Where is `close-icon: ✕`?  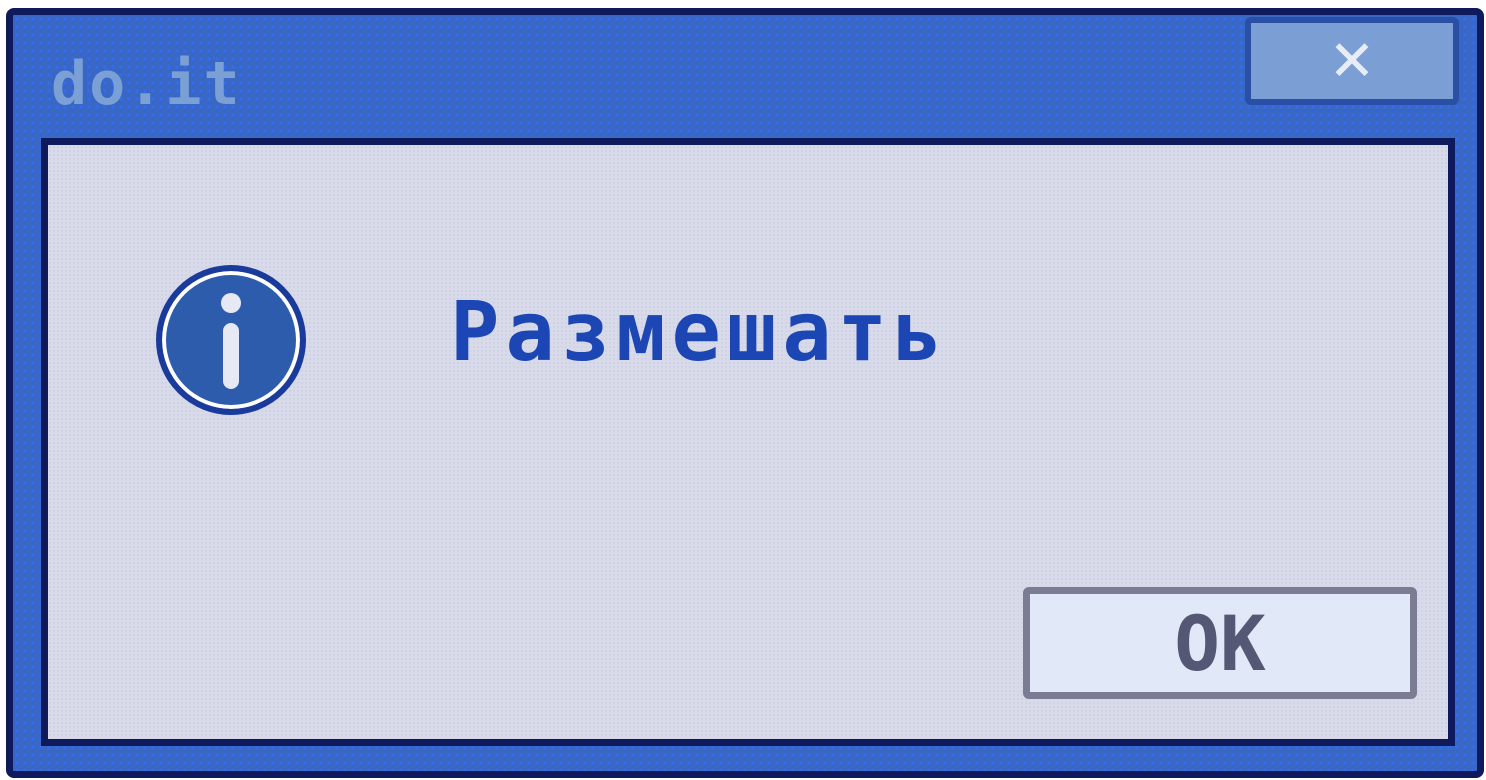
close-icon: ✕ is located at coordinates (1352, 61).